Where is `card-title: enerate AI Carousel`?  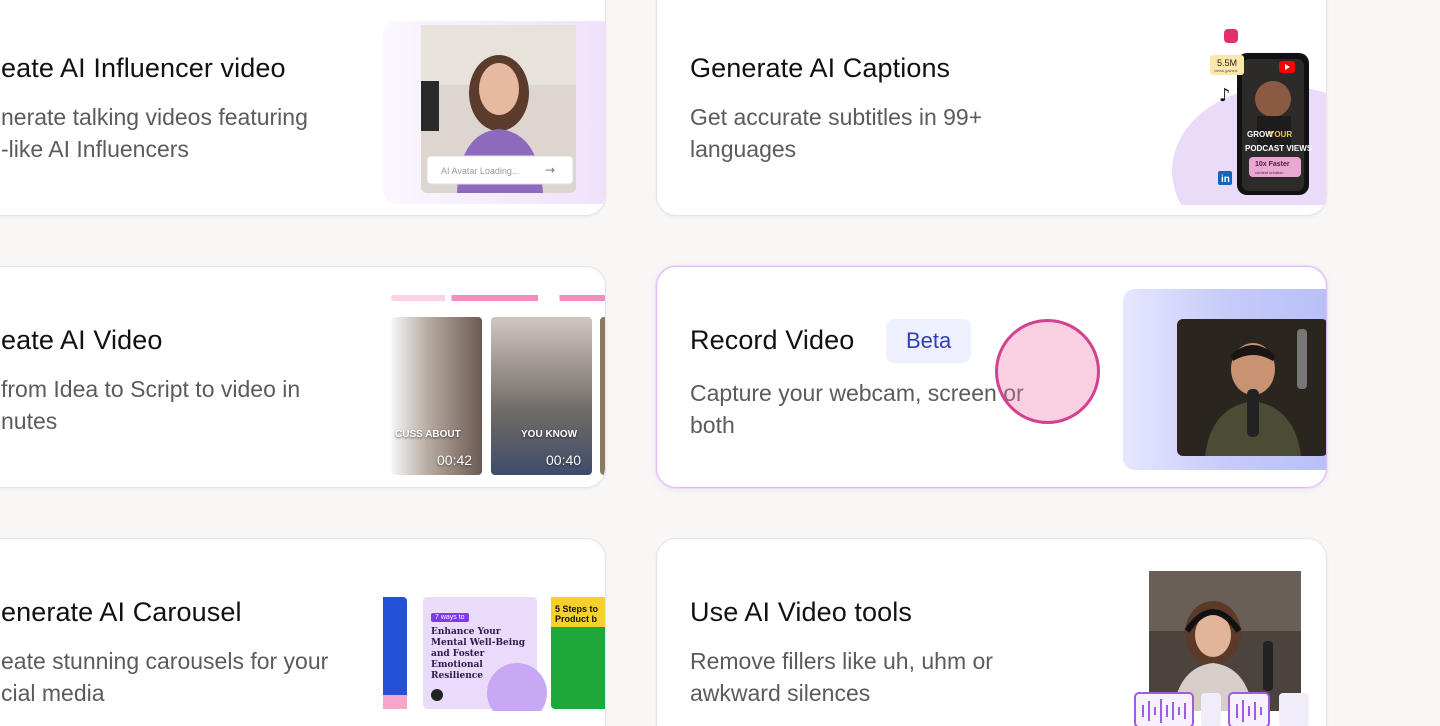 card-title: enerate AI Carousel is located at coordinates (121, 612).